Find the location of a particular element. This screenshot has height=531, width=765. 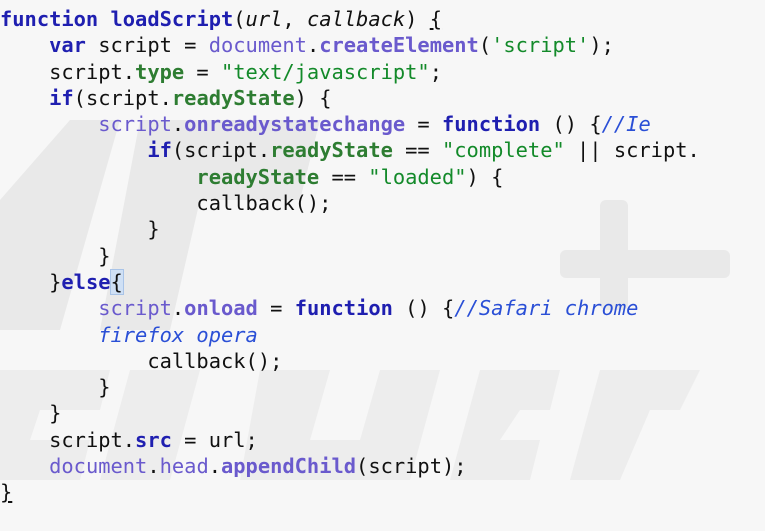

code-token: { is located at coordinates (436, 19).